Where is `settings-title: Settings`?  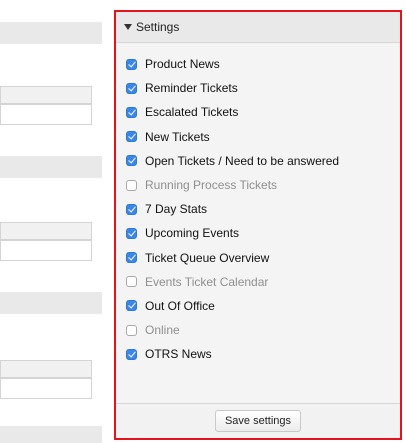 settings-title: Settings is located at coordinates (158, 27).